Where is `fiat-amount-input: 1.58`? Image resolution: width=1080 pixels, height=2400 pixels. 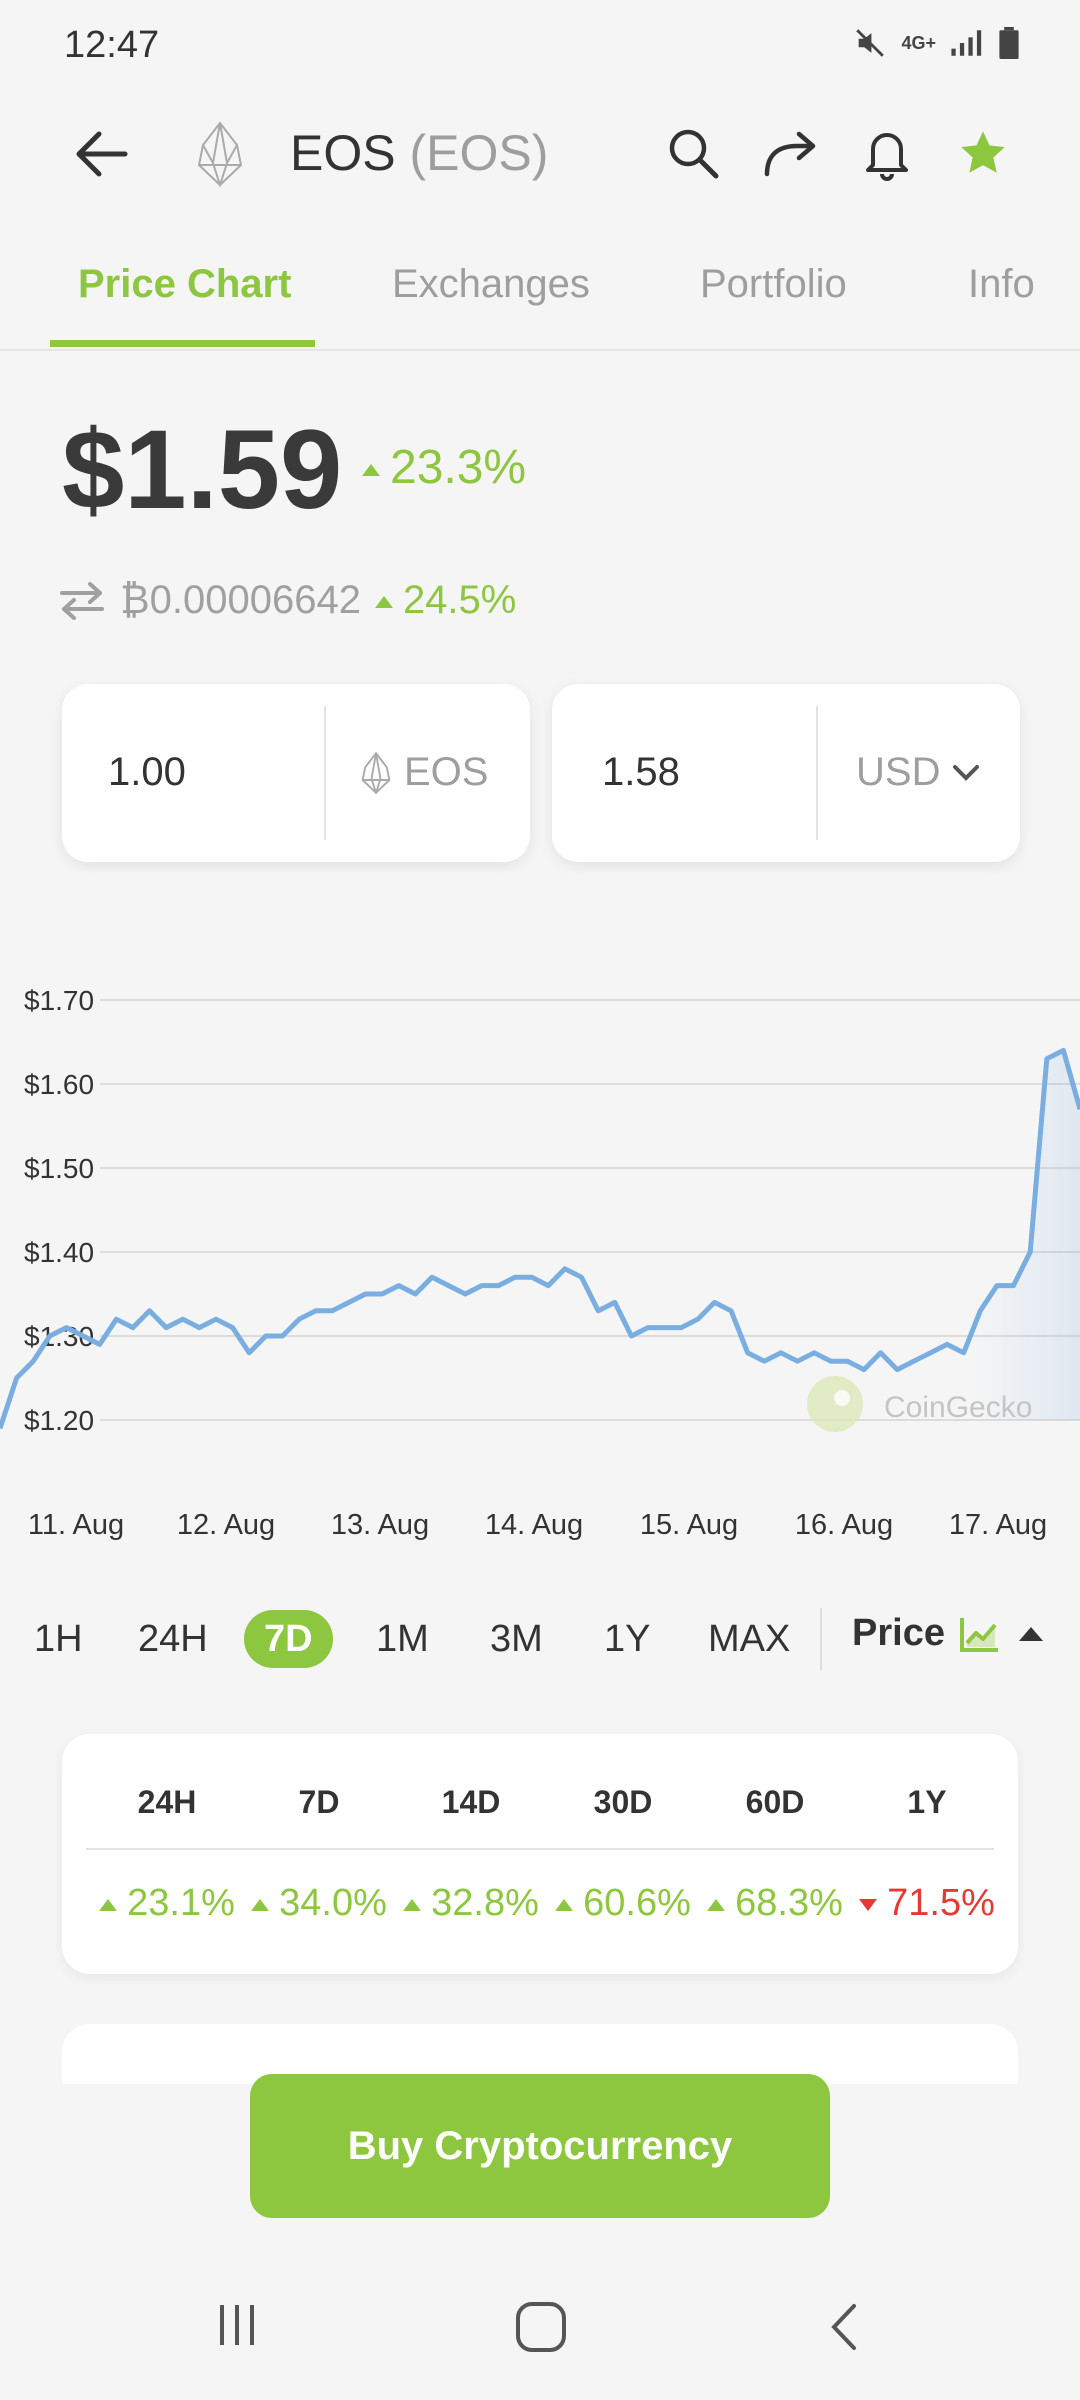
fiat-amount-input: 1.58 is located at coordinates (641, 772).